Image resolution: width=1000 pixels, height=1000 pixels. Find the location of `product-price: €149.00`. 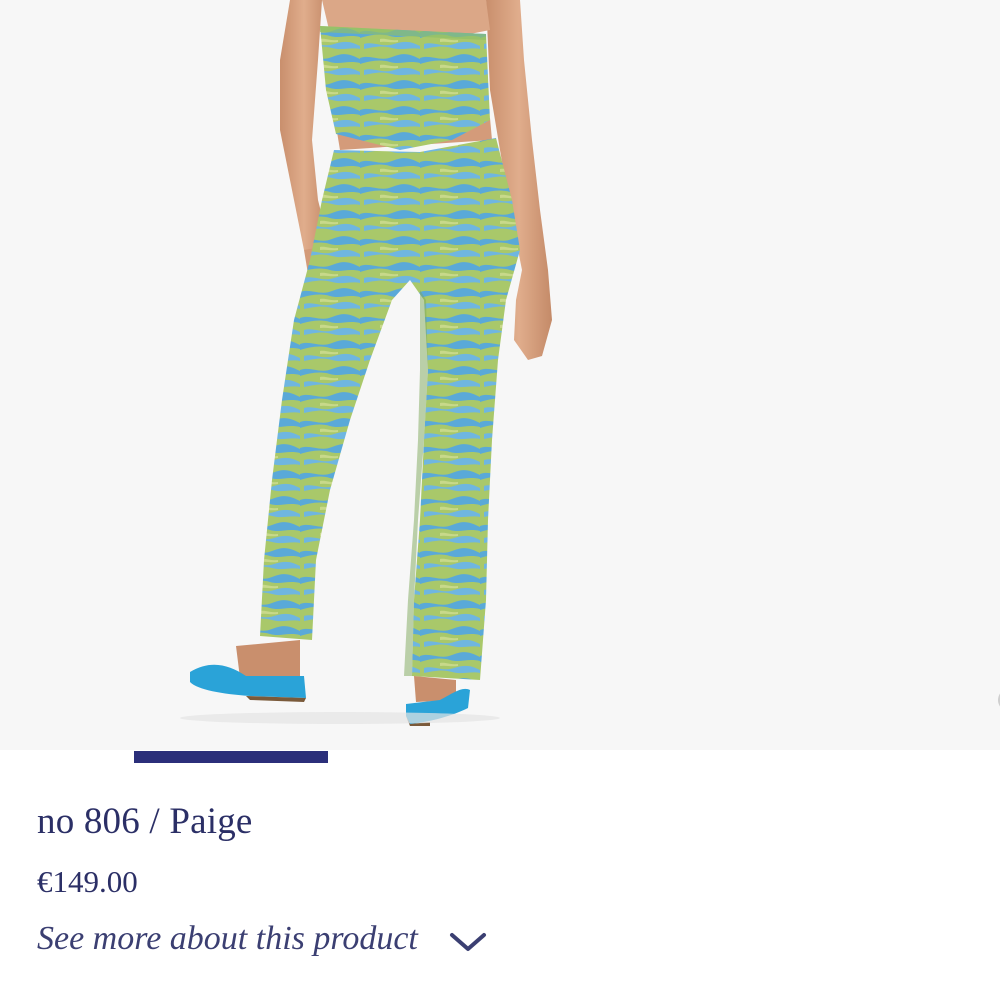

product-price: €149.00 is located at coordinates (87, 881).